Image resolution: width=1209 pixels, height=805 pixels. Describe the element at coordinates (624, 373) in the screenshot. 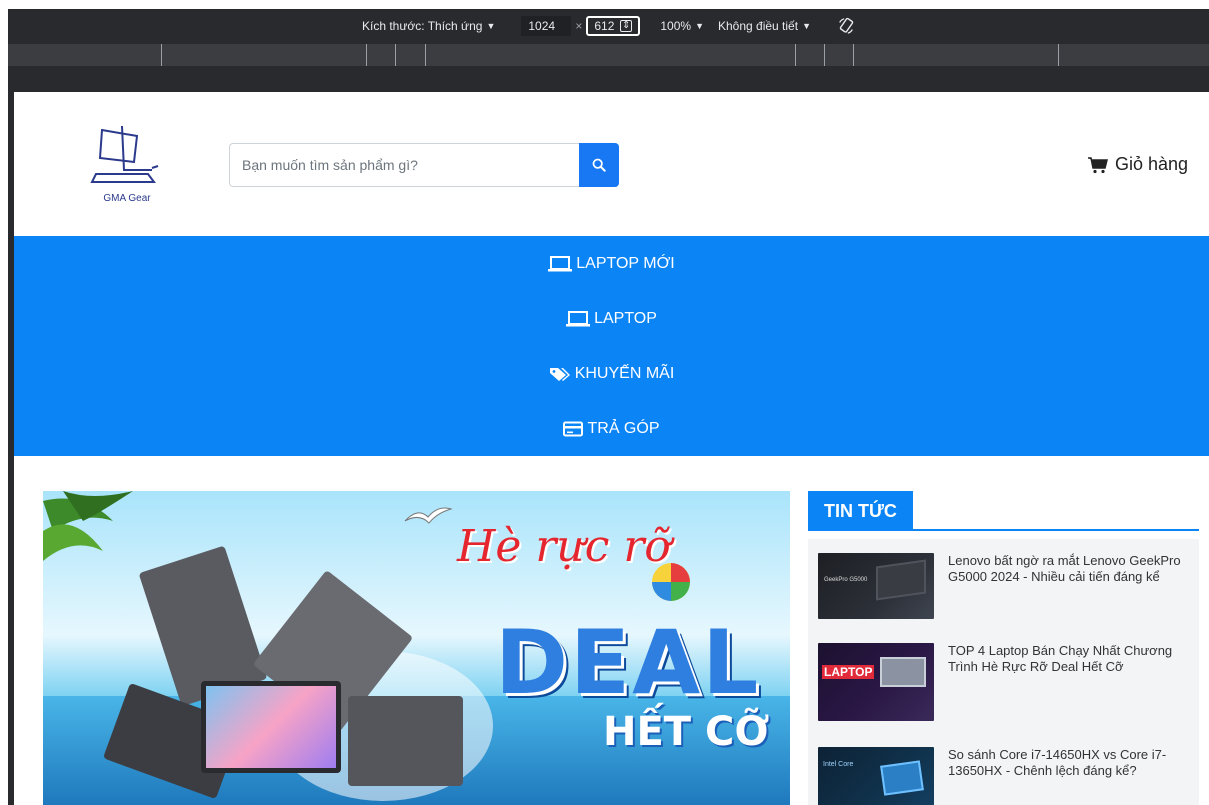

I see `nav-item-label: KHUYẾN MÃI` at that location.